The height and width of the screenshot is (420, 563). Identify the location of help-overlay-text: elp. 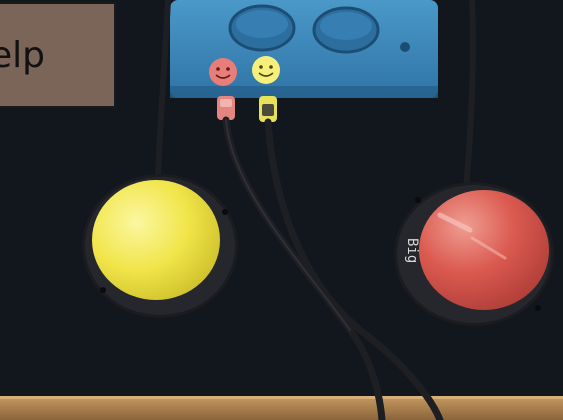
(23, 55).